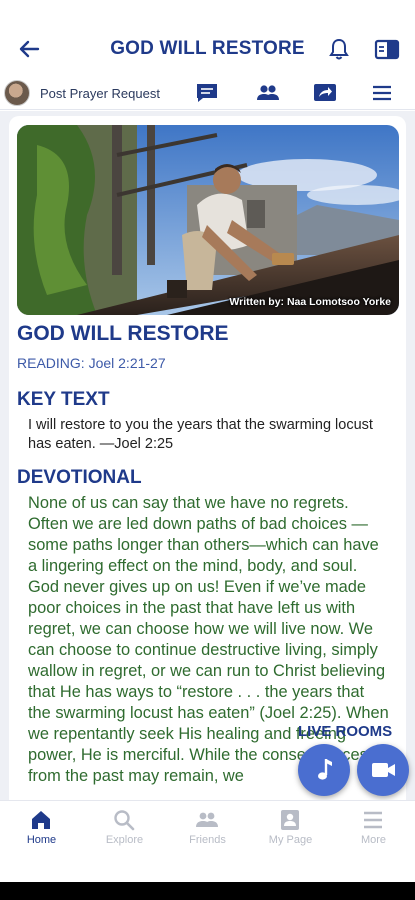 The image size is (415, 900). I want to click on people-icon, so click(268, 92).